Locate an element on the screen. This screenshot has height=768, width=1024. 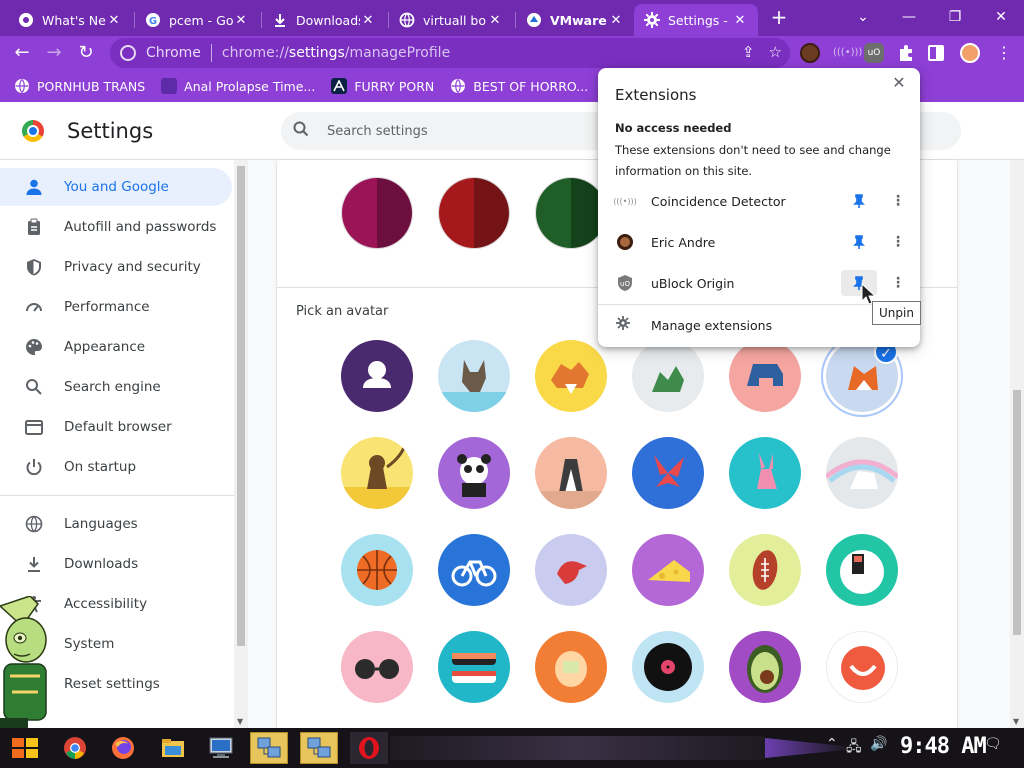
ublock-icon: uO is located at coordinates (874, 53).